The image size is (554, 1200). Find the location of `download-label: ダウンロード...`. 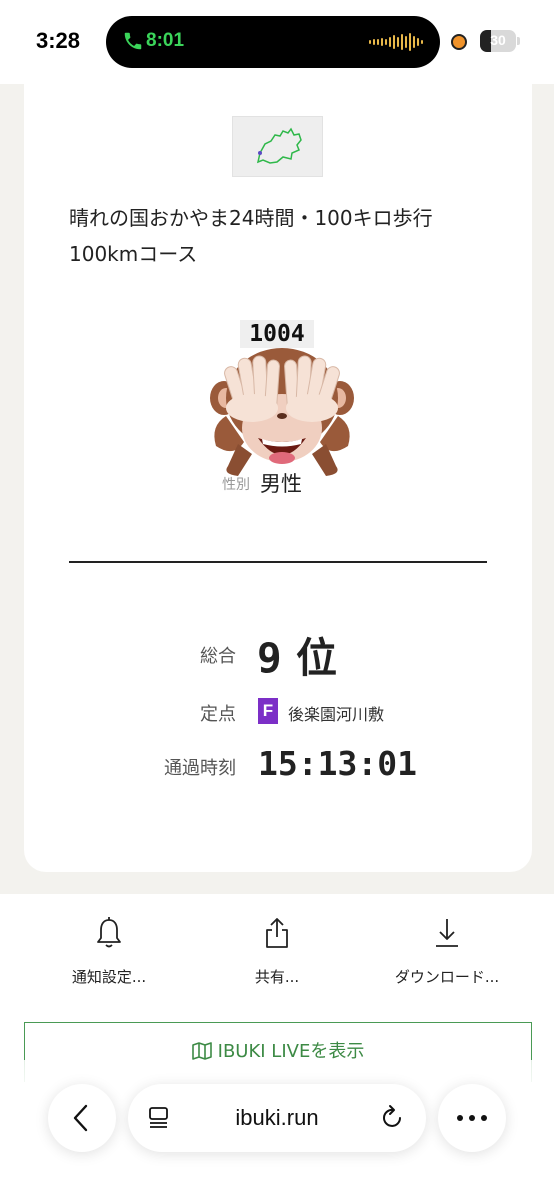

download-label: ダウンロード... is located at coordinates (447, 977).